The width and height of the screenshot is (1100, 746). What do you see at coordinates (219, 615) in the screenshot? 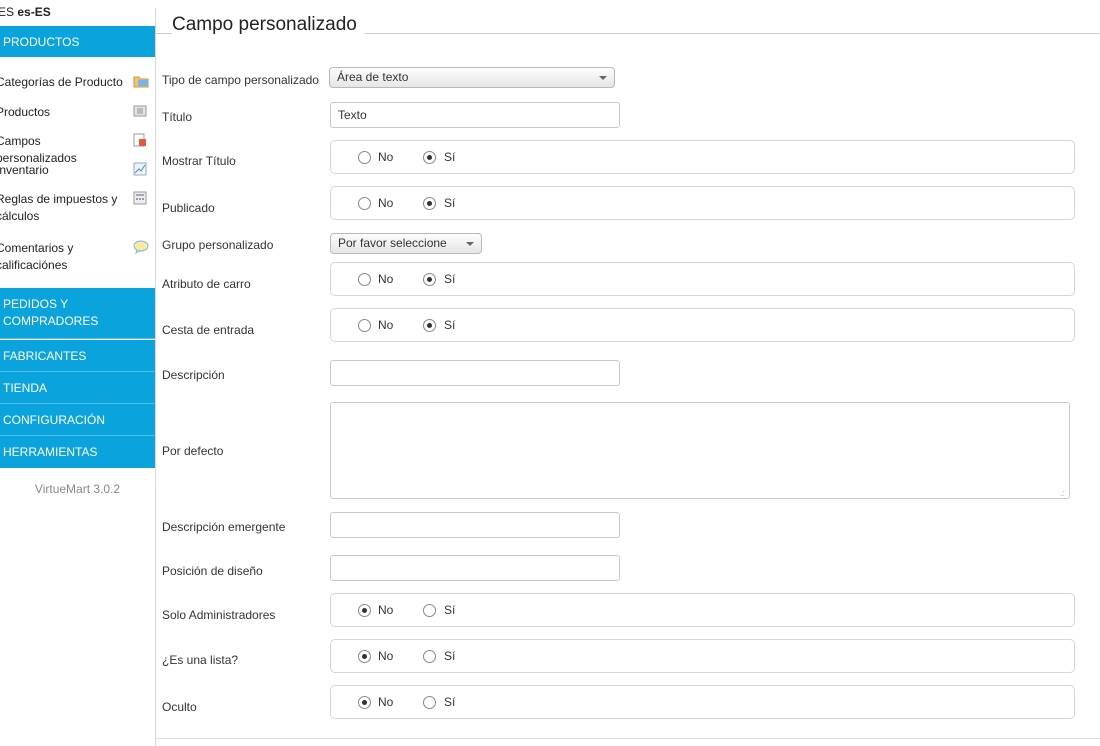
I see `admin-only-label: Solo Administradores` at bounding box center [219, 615].